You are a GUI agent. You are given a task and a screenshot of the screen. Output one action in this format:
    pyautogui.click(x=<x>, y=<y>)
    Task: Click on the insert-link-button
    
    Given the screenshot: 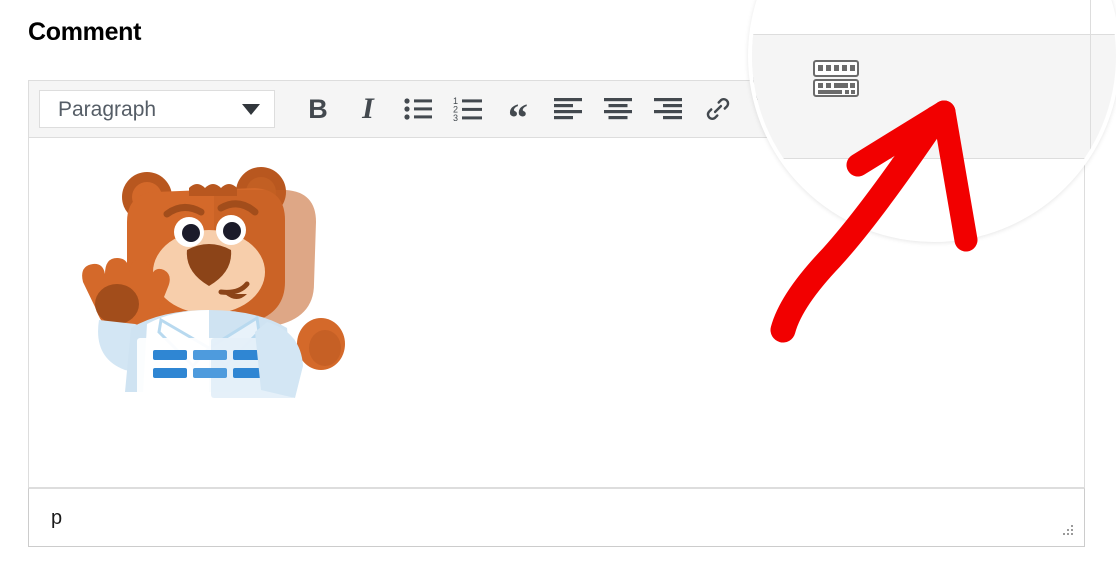 What is the action you would take?
    pyautogui.click(x=718, y=109)
    